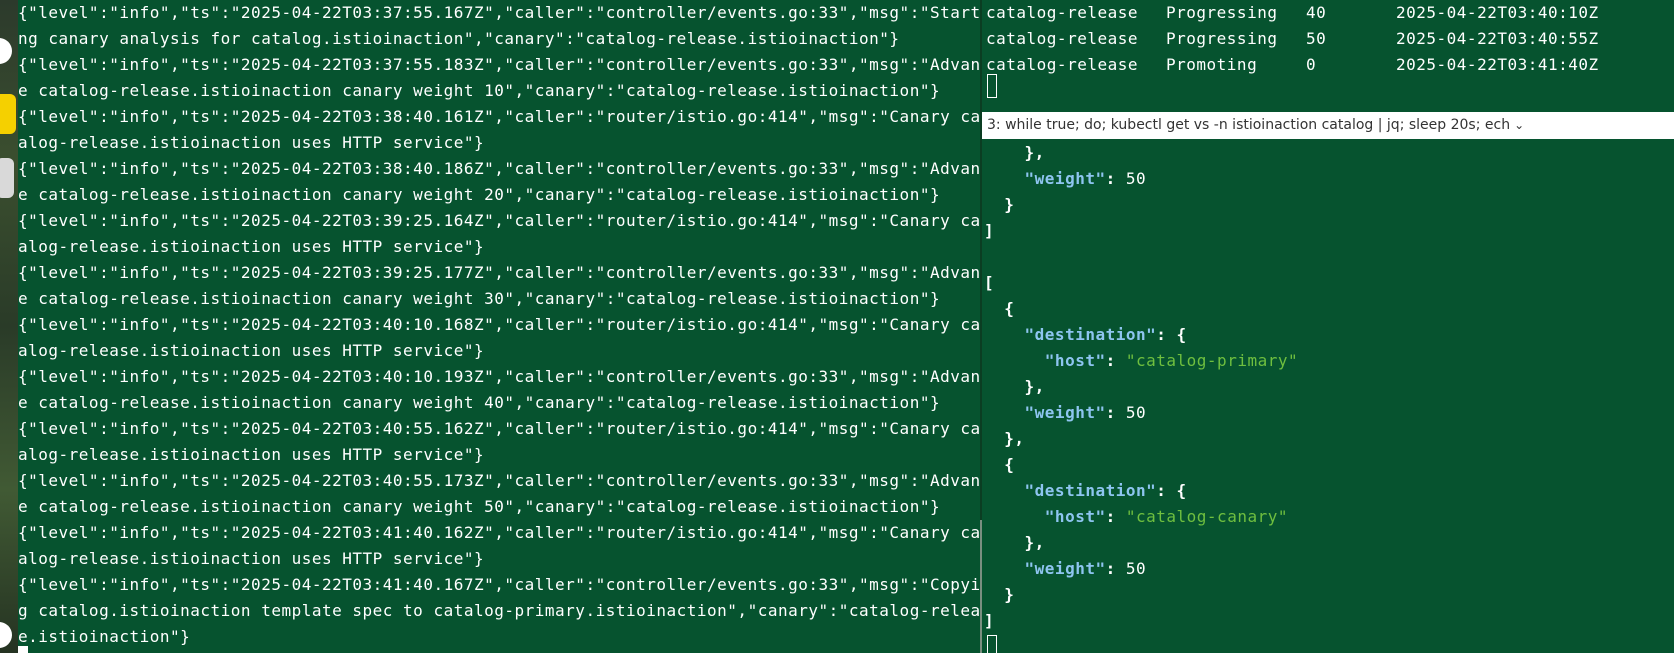 This screenshot has height=653, width=1674. I want to click on scrollbar, so click(981, 586).